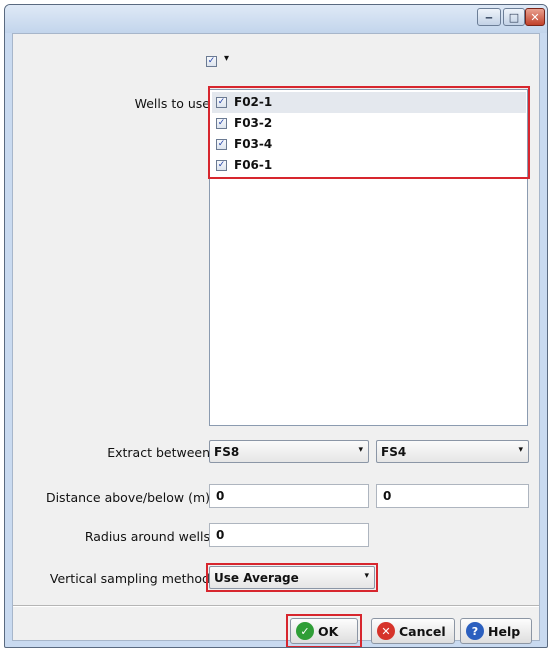 This screenshot has height=652, width=554. Describe the element at coordinates (220, 535) in the screenshot. I see `radius-value: 0` at that location.